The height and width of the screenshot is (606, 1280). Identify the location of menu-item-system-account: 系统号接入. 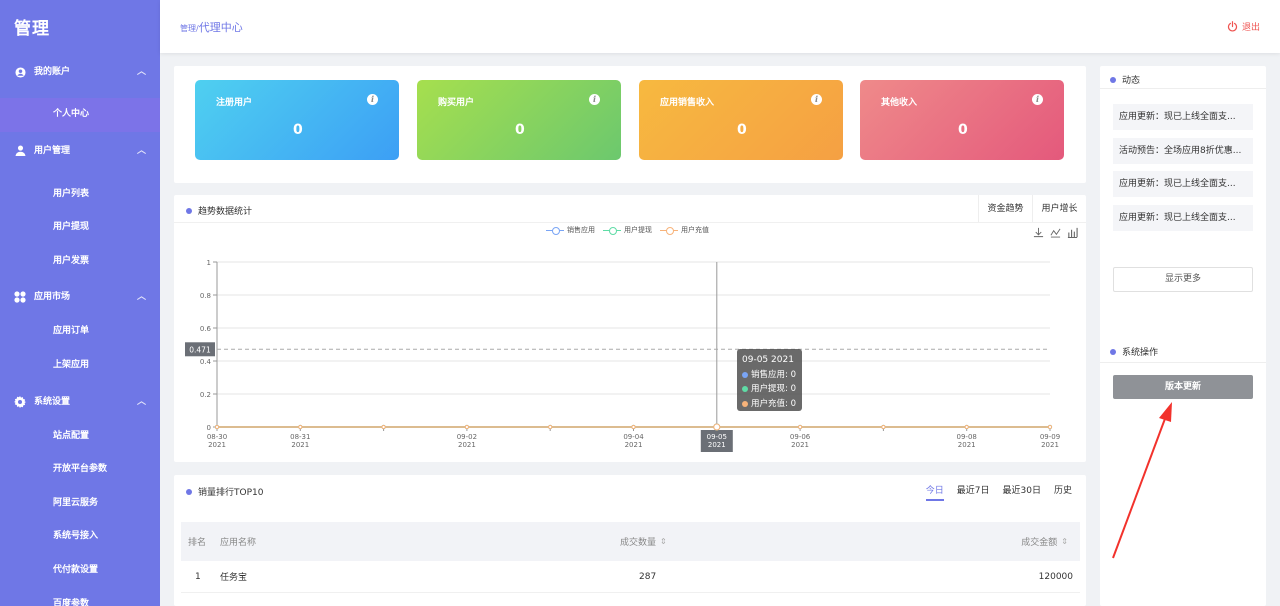
(80, 537).